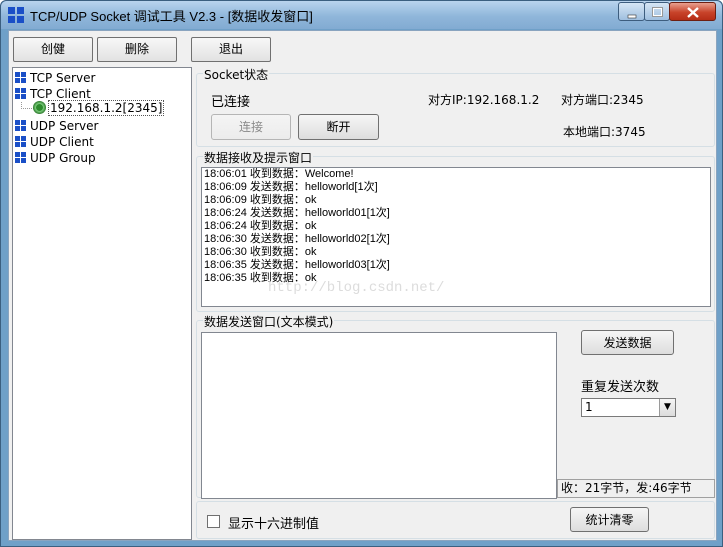 The height and width of the screenshot is (547, 723). Describe the element at coordinates (258, 157) in the screenshot. I see `receive-title: 数据接收及提示窗口` at that location.